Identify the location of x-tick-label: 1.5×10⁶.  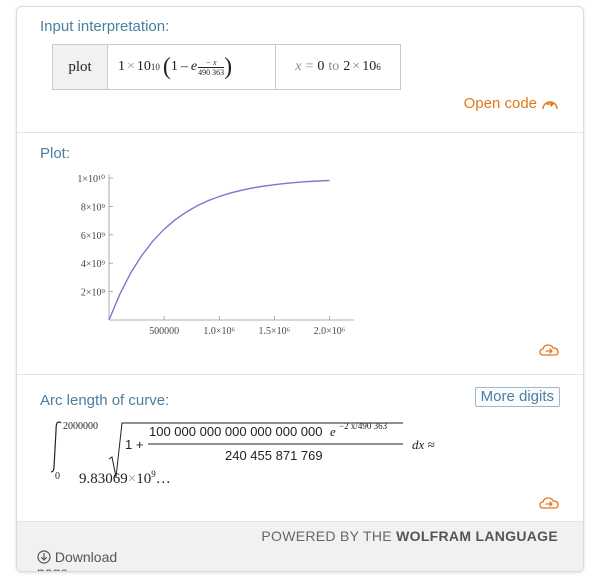
(275, 331).